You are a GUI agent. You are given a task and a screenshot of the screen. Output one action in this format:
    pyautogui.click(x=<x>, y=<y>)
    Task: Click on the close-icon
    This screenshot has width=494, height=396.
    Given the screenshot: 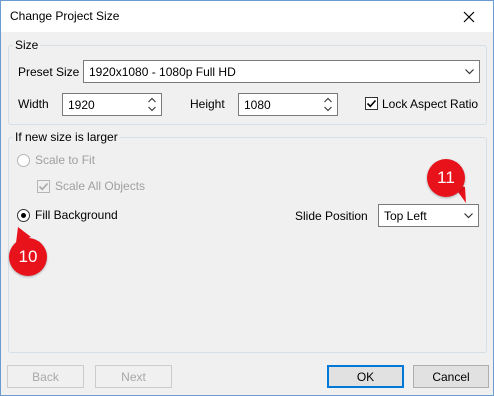 What is the action you would take?
    pyautogui.click(x=469, y=16)
    